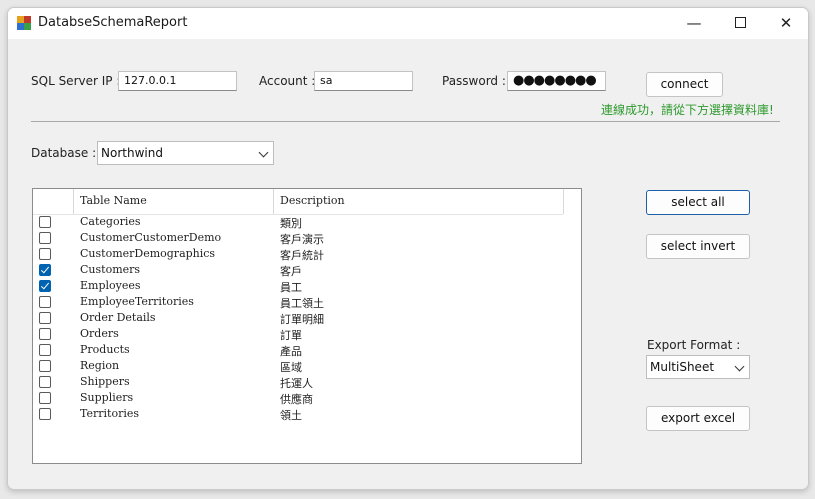 This screenshot has height=499, width=815. I want to click on table-row: Categories 類別, so click(298, 222).